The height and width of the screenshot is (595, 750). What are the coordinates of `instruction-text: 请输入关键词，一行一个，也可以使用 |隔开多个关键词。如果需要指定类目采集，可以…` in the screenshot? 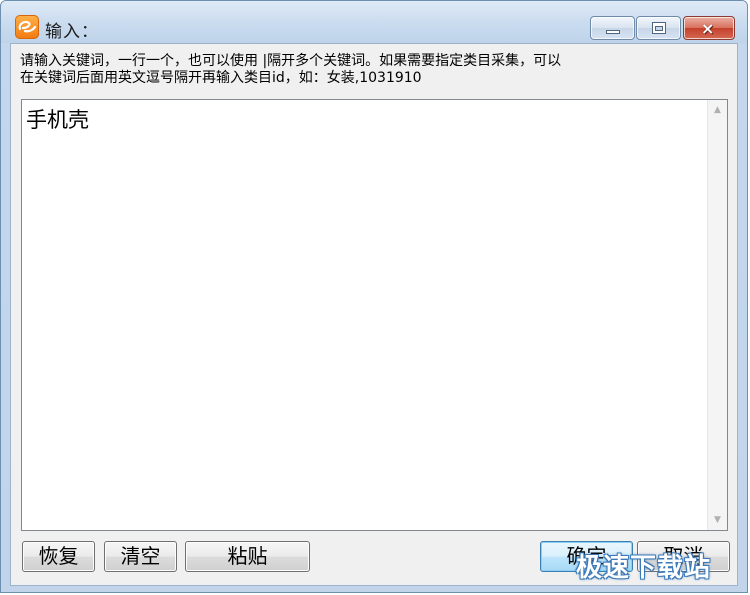 It's located at (291, 69).